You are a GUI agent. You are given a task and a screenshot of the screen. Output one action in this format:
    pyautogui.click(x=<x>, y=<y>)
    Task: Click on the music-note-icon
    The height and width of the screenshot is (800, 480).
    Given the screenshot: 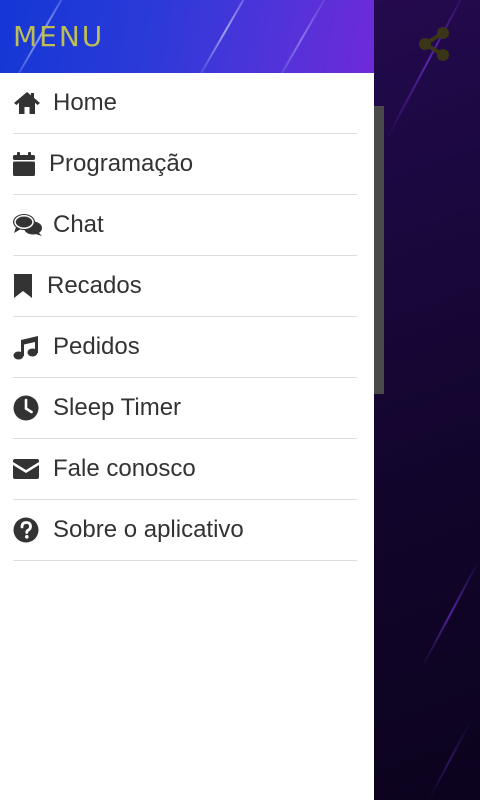 What is the action you would take?
    pyautogui.click(x=28, y=347)
    